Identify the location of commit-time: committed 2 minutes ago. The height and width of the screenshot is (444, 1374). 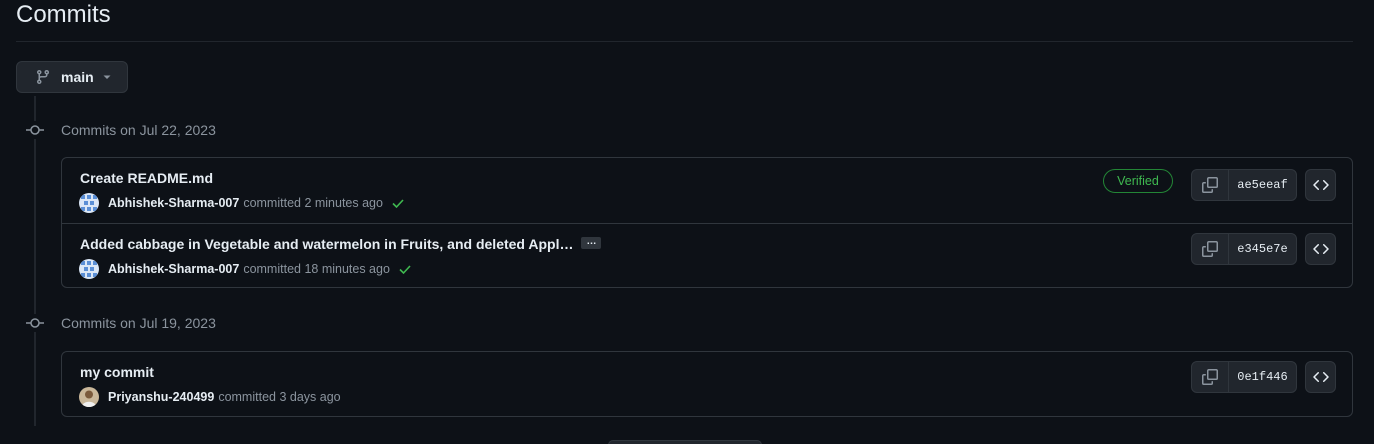
(313, 203).